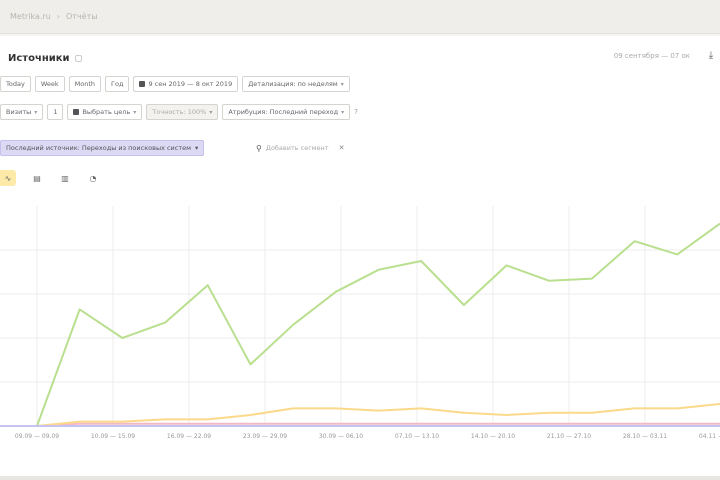  Describe the element at coordinates (142, 84) in the screenshot. I see `calendar-icon` at that location.